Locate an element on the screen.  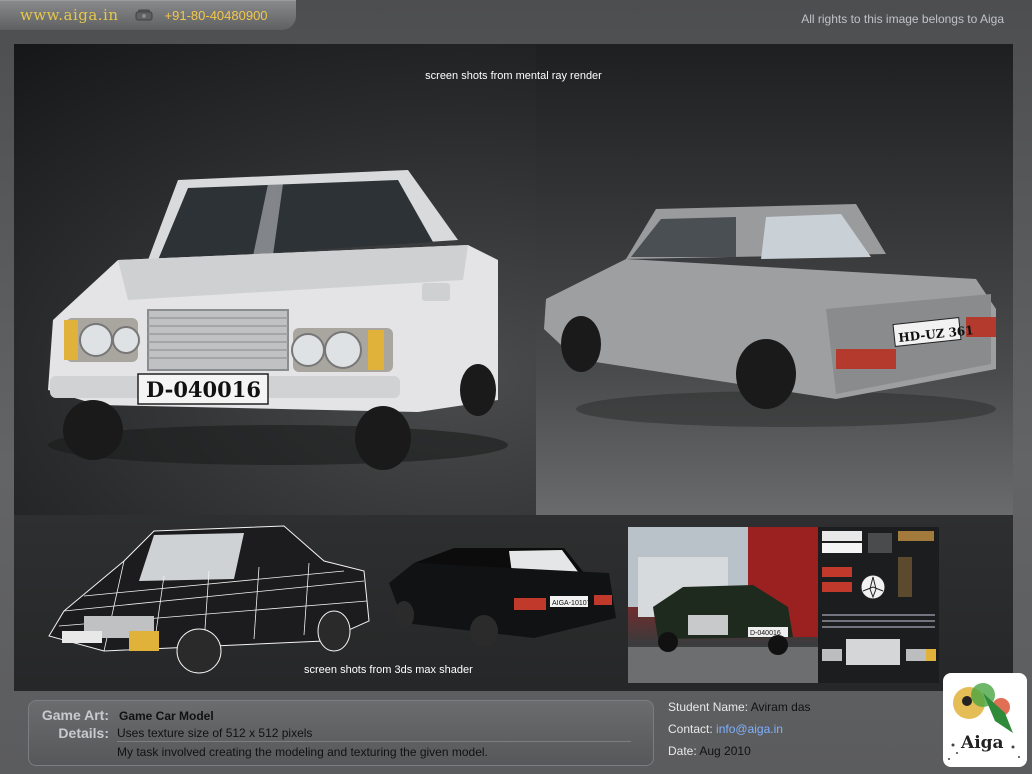
render-caption: screen shots from mental ray render is located at coordinates (513, 76).